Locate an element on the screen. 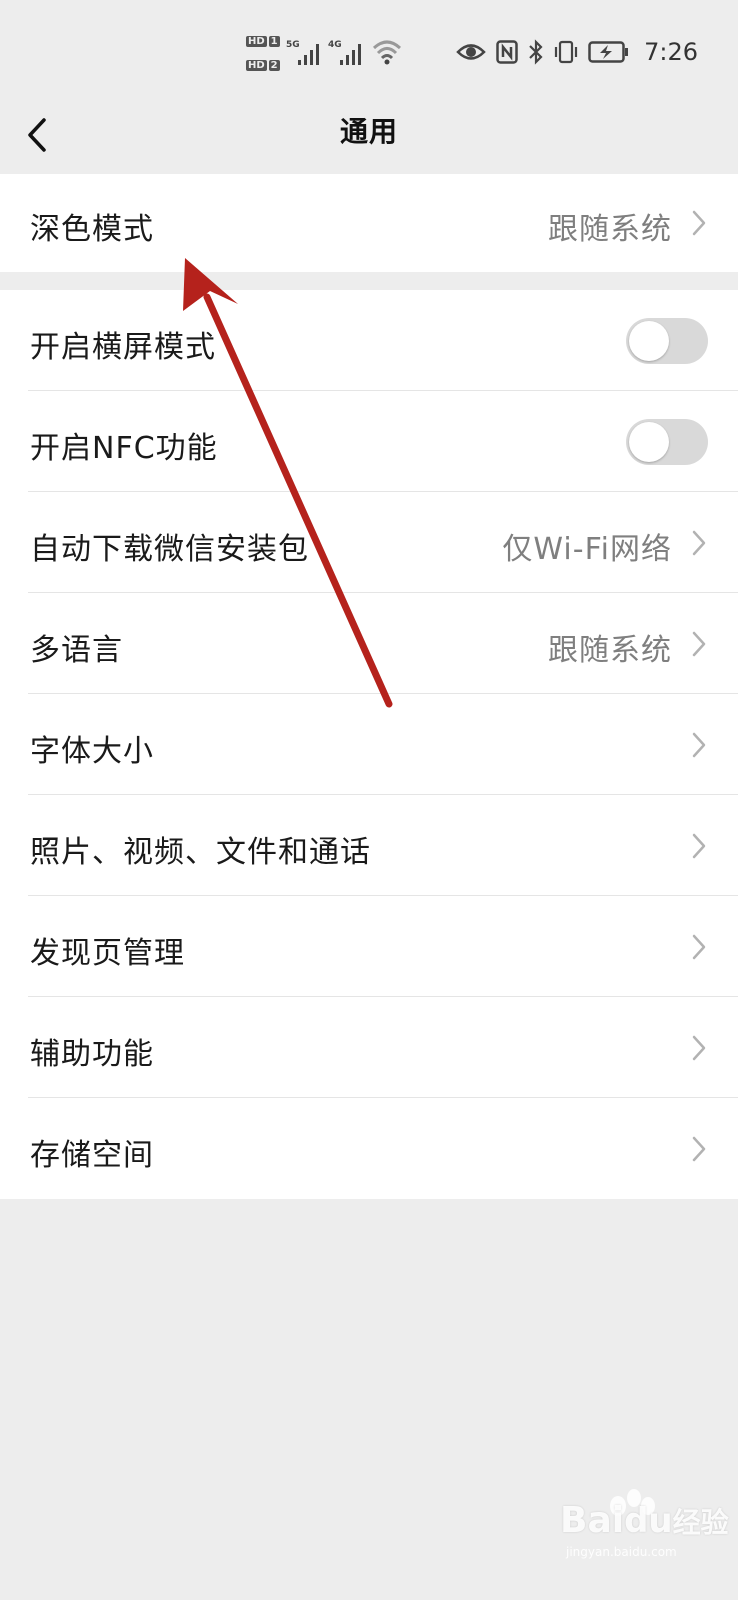 The image size is (738, 1600). sim1-hd-badge: HD 1 is located at coordinates (263, 41).